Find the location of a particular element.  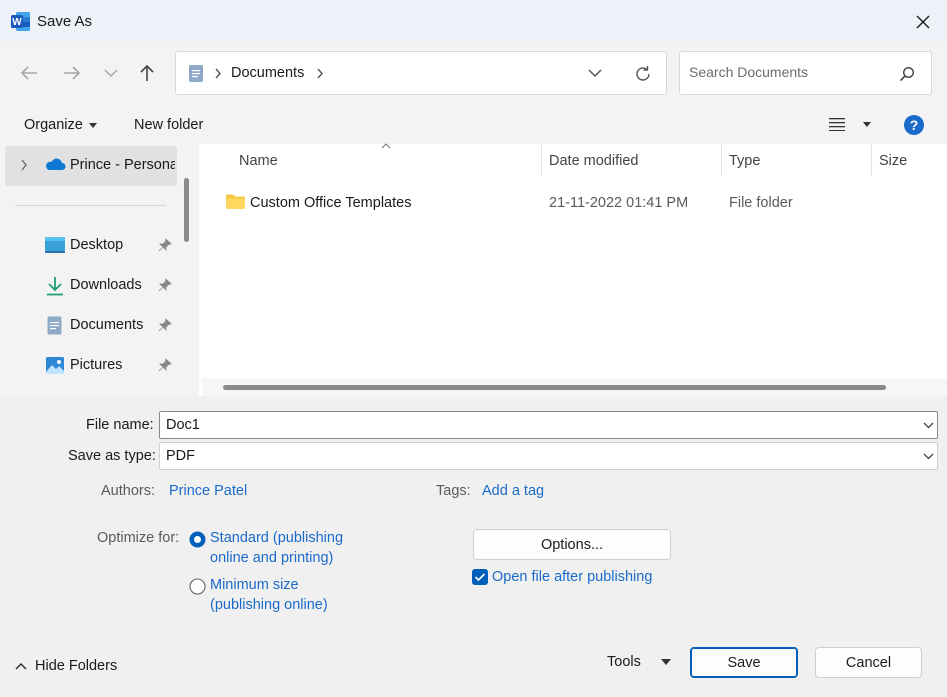

dialog-footer is located at coordinates (473, 659).